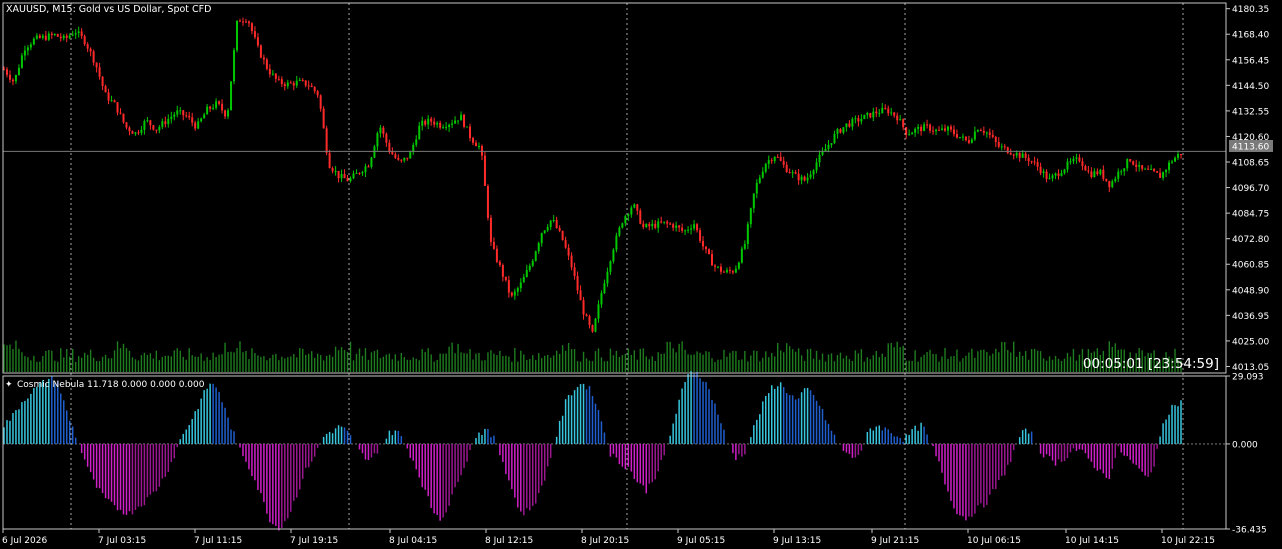 This screenshot has width=1282, height=549. I want to click on price-tick-label: 4072.80, so click(1250, 240).